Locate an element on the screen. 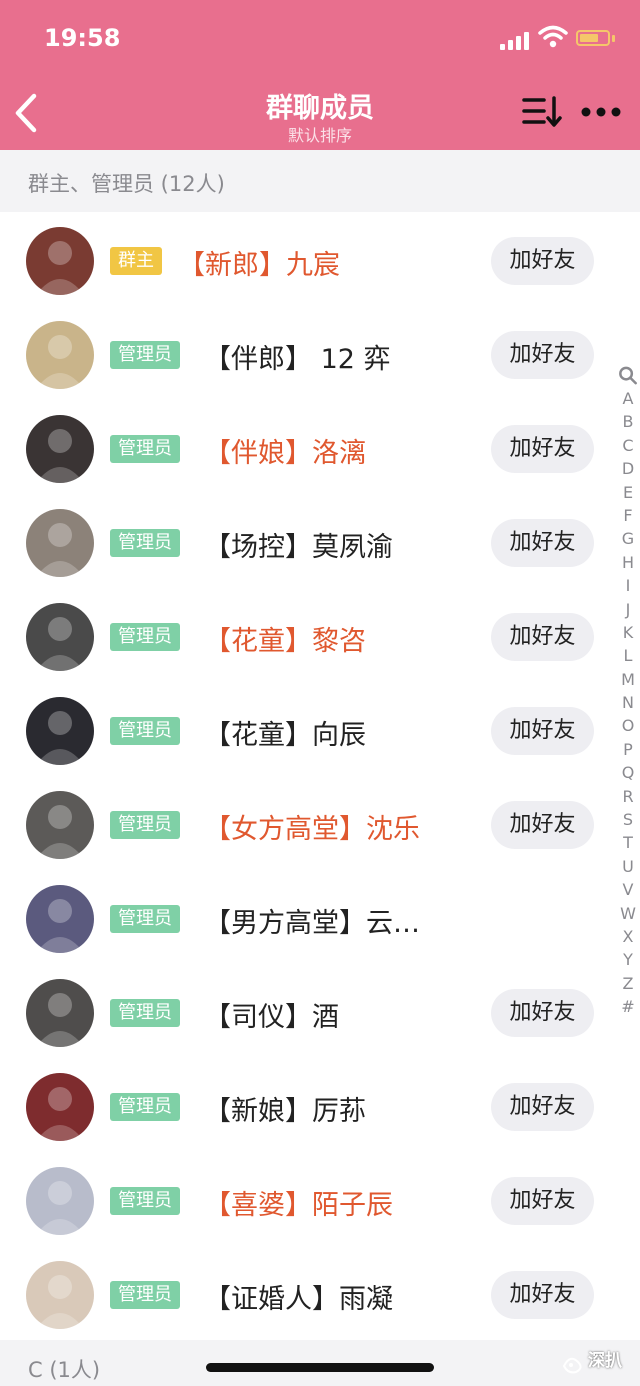 This screenshot has width=640, height=1386. member-row: 管理员 【证婚人】雨凝 加好友 is located at coordinates (320, 1294).